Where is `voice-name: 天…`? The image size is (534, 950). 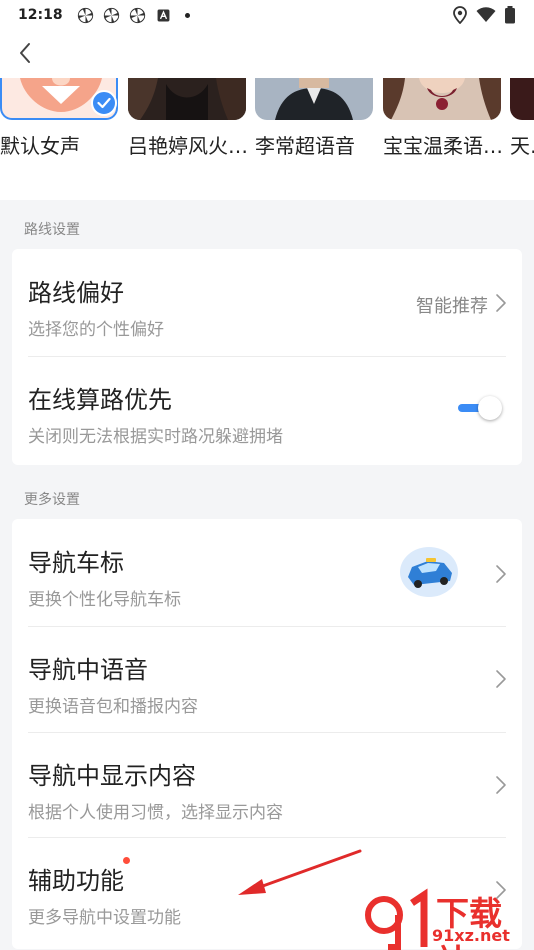 voice-name: 天… is located at coordinates (522, 146).